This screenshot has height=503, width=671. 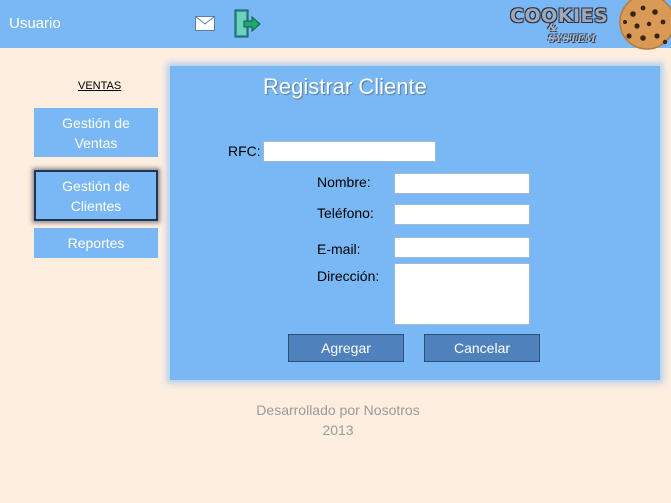 What do you see at coordinates (462, 214) in the screenshot?
I see `telefono-input` at bounding box center [462, 214].